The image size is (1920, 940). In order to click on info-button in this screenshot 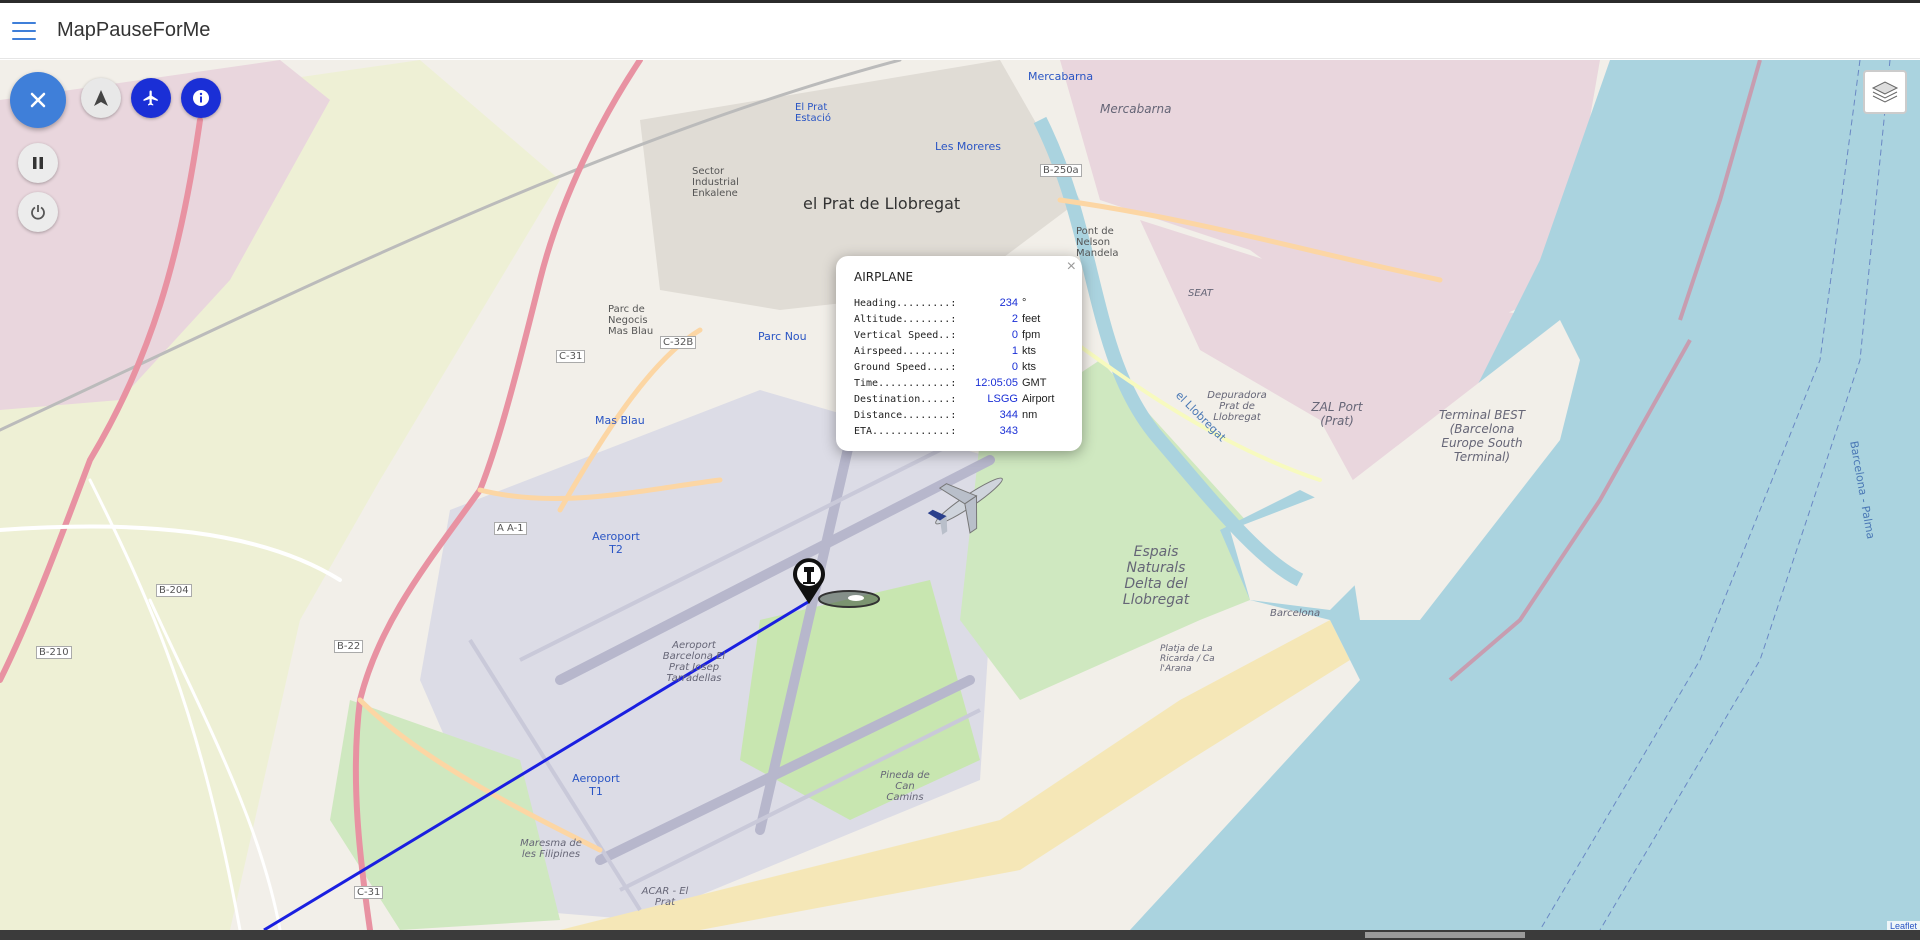, I will do `click(201, 98)`.